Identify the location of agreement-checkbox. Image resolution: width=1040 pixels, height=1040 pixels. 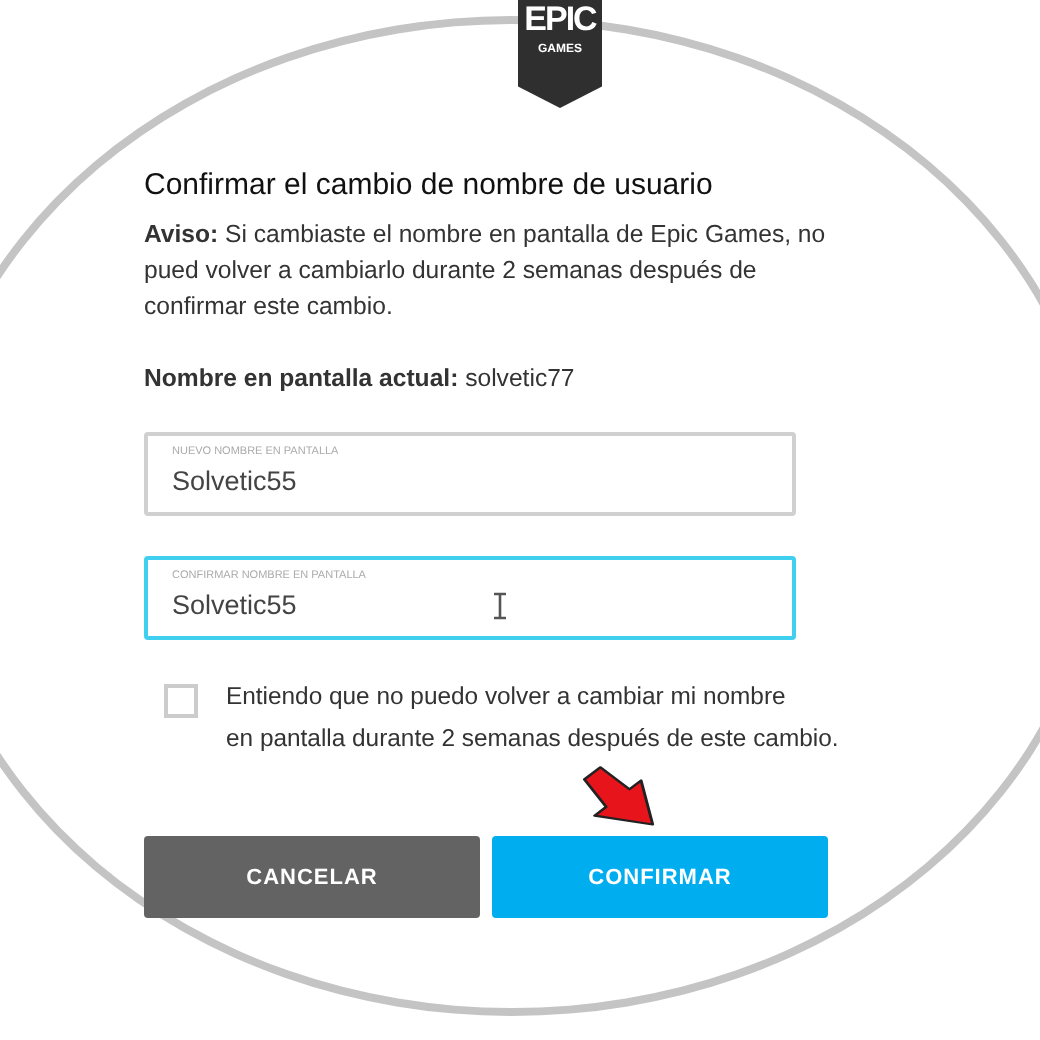
(181, 701).